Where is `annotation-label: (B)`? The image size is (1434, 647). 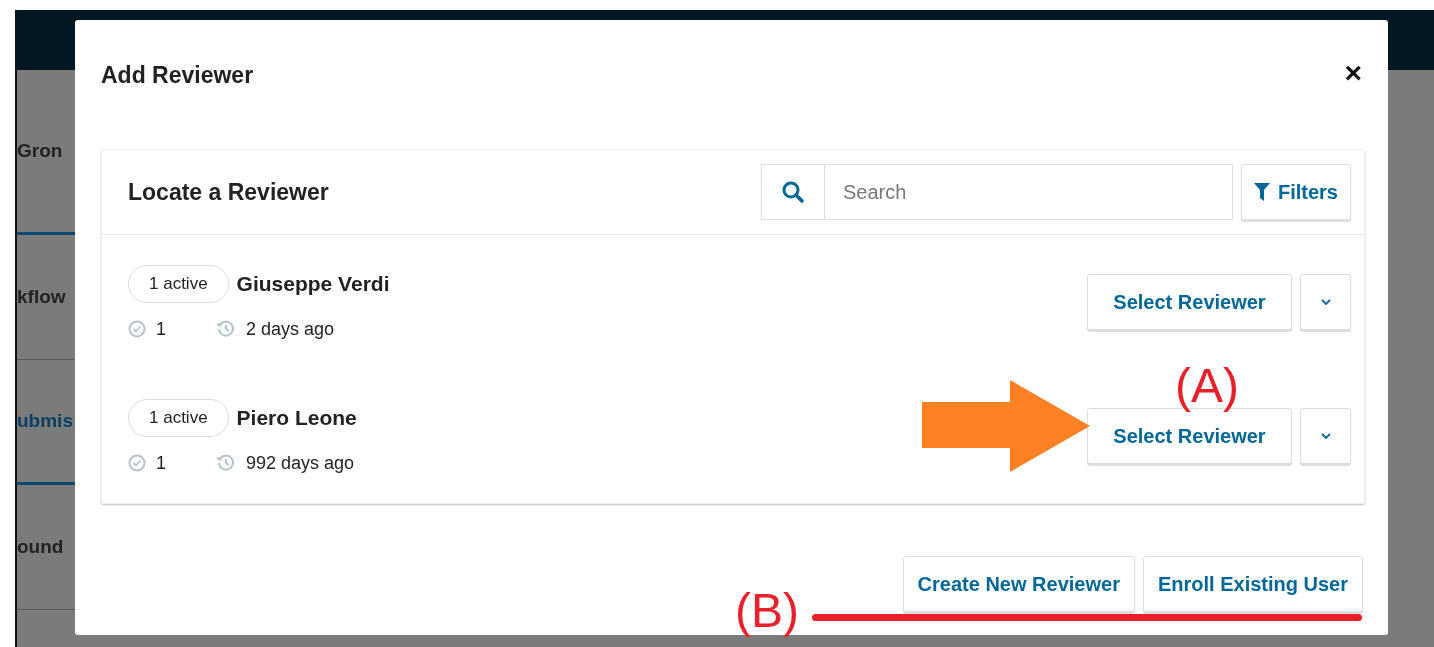
annotation-label: (B) is located at coordinates (767, 611).